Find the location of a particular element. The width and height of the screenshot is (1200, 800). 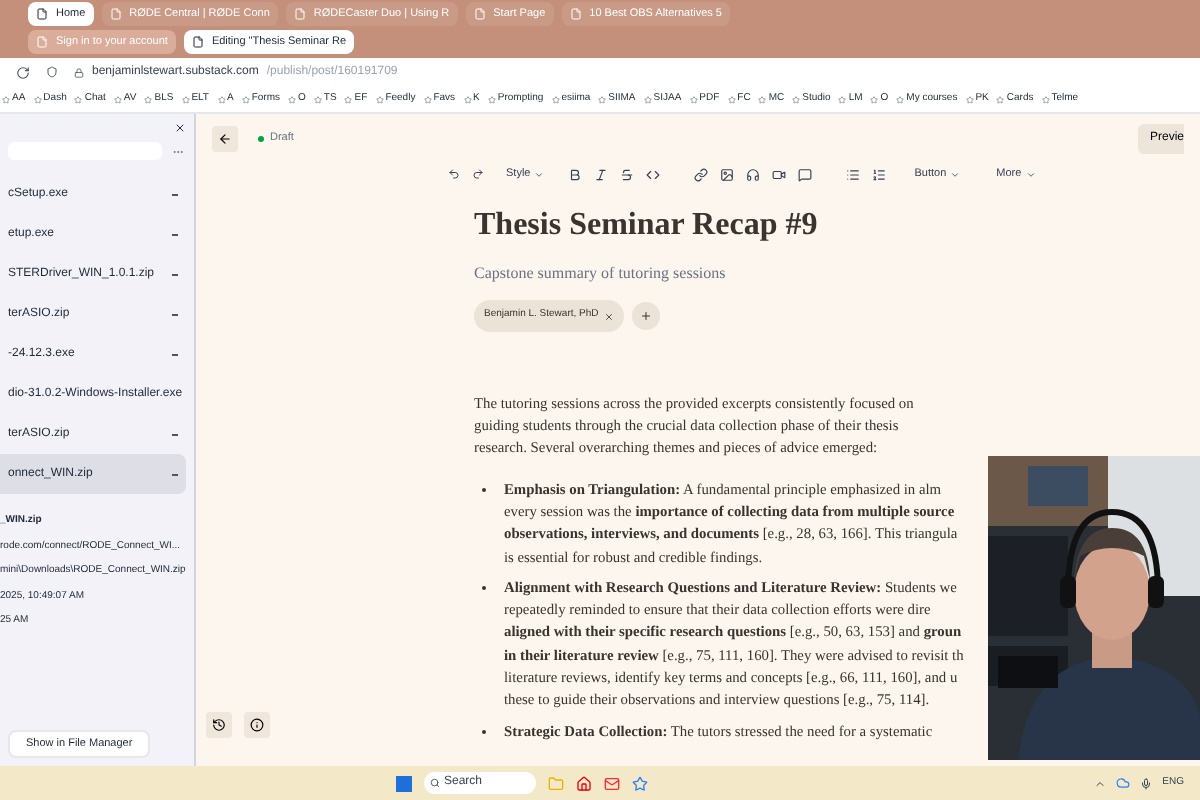

post-title: Thesis Seminar Recap #9 is located at coordinates (837, 226).